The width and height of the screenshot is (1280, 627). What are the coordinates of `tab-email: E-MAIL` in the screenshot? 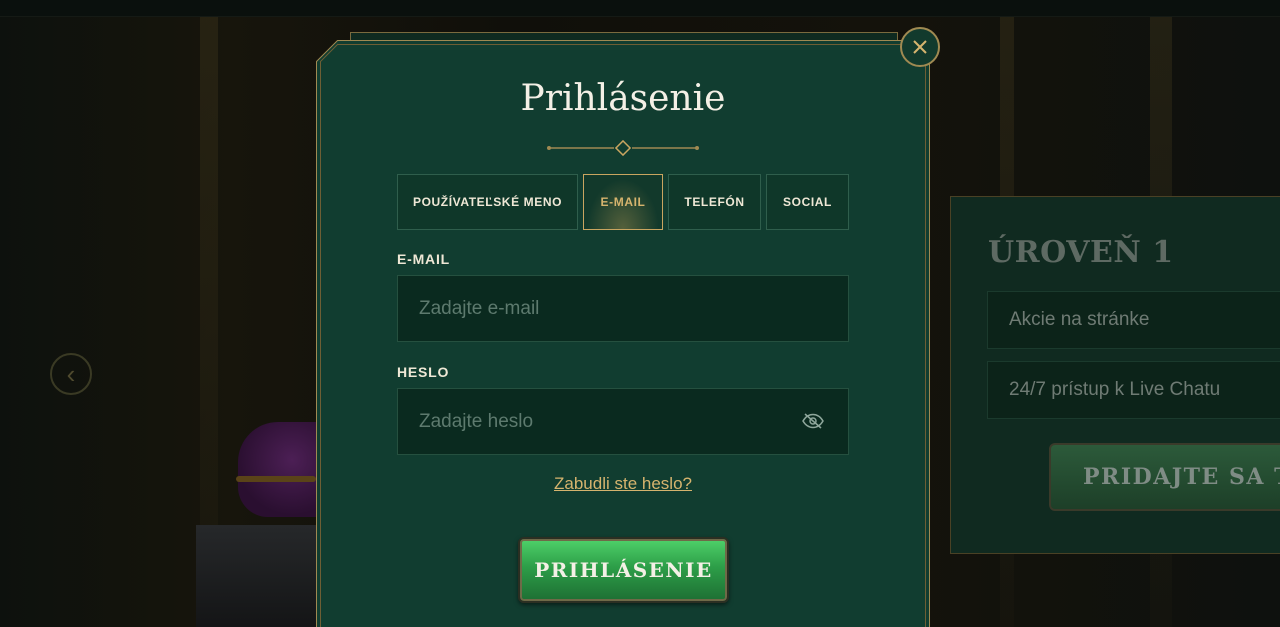 It's located at (623, 202).